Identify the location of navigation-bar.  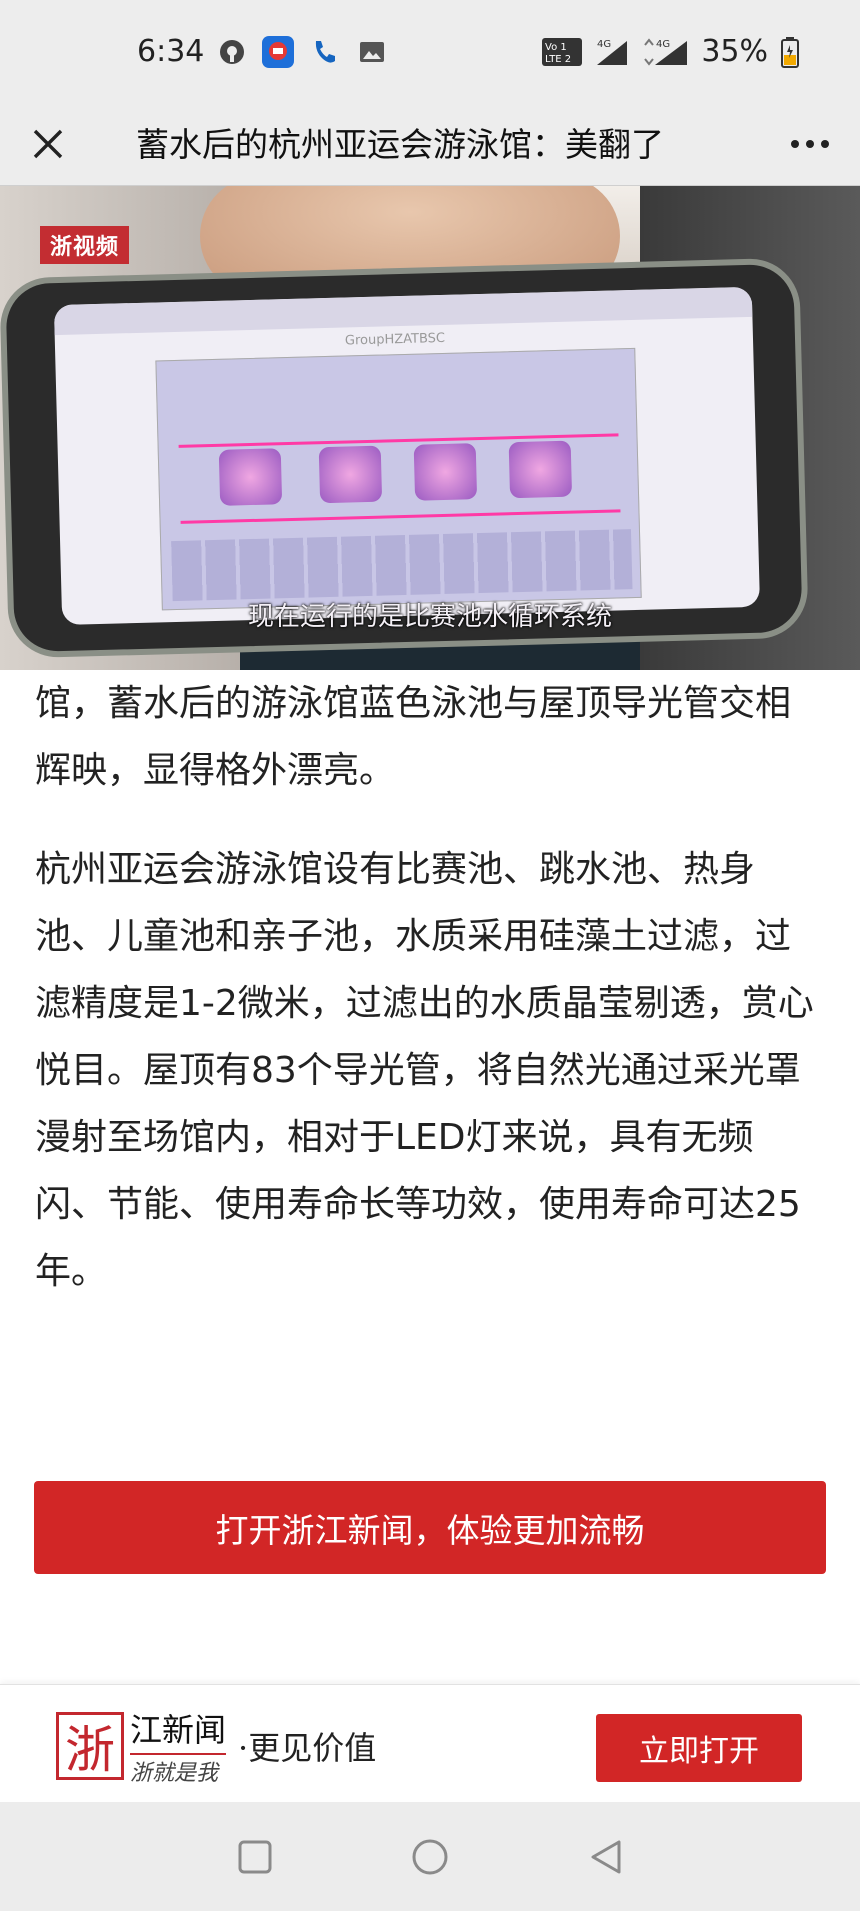
(430, 1856).